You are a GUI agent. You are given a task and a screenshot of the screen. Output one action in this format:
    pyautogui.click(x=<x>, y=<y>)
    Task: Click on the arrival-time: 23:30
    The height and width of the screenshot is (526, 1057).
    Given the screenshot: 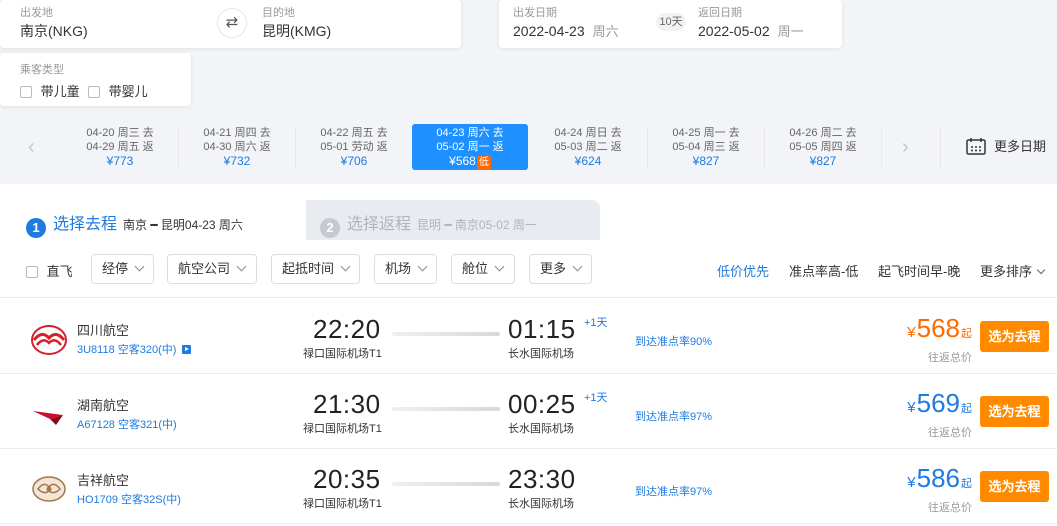 What is the action you would take?
    pyautogui.click(x=542, y=479)
    